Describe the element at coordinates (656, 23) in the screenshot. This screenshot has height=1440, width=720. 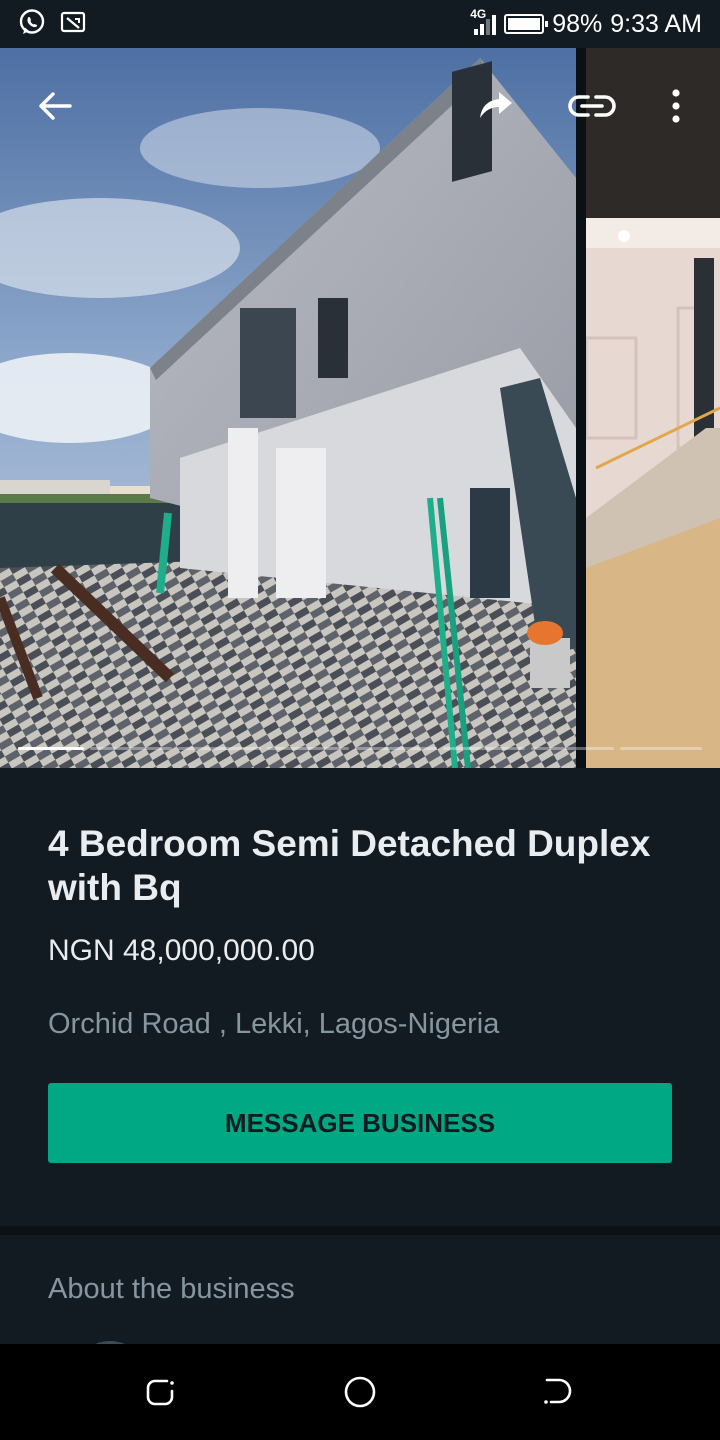
I see `clock: 9:33 AM` at that location.